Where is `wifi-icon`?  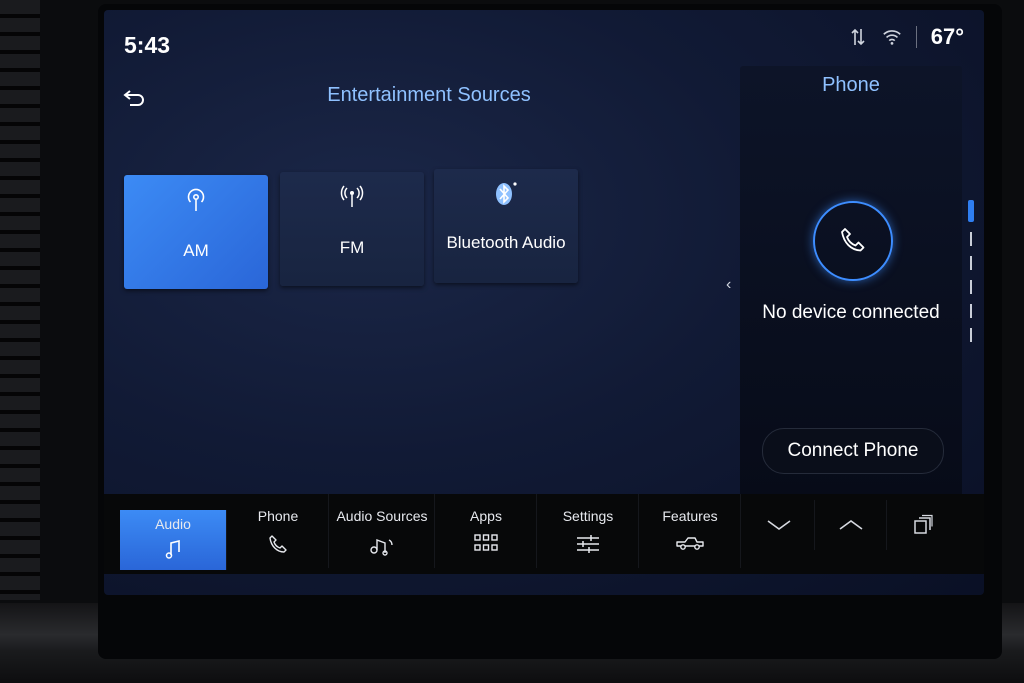 wifi-icon is located at coordinates (892, 37).